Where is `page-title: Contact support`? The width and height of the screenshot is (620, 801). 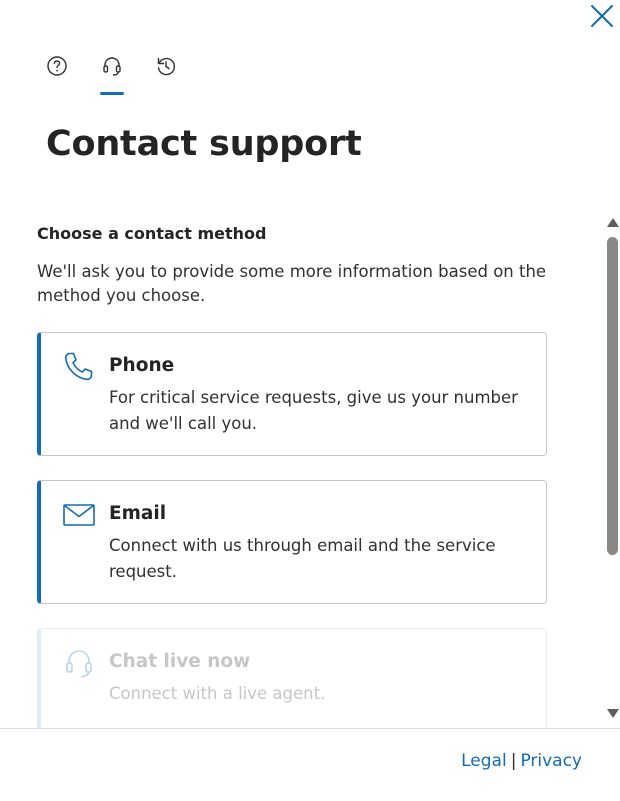
page-title: Contact support is located at coordinates (204, 144).